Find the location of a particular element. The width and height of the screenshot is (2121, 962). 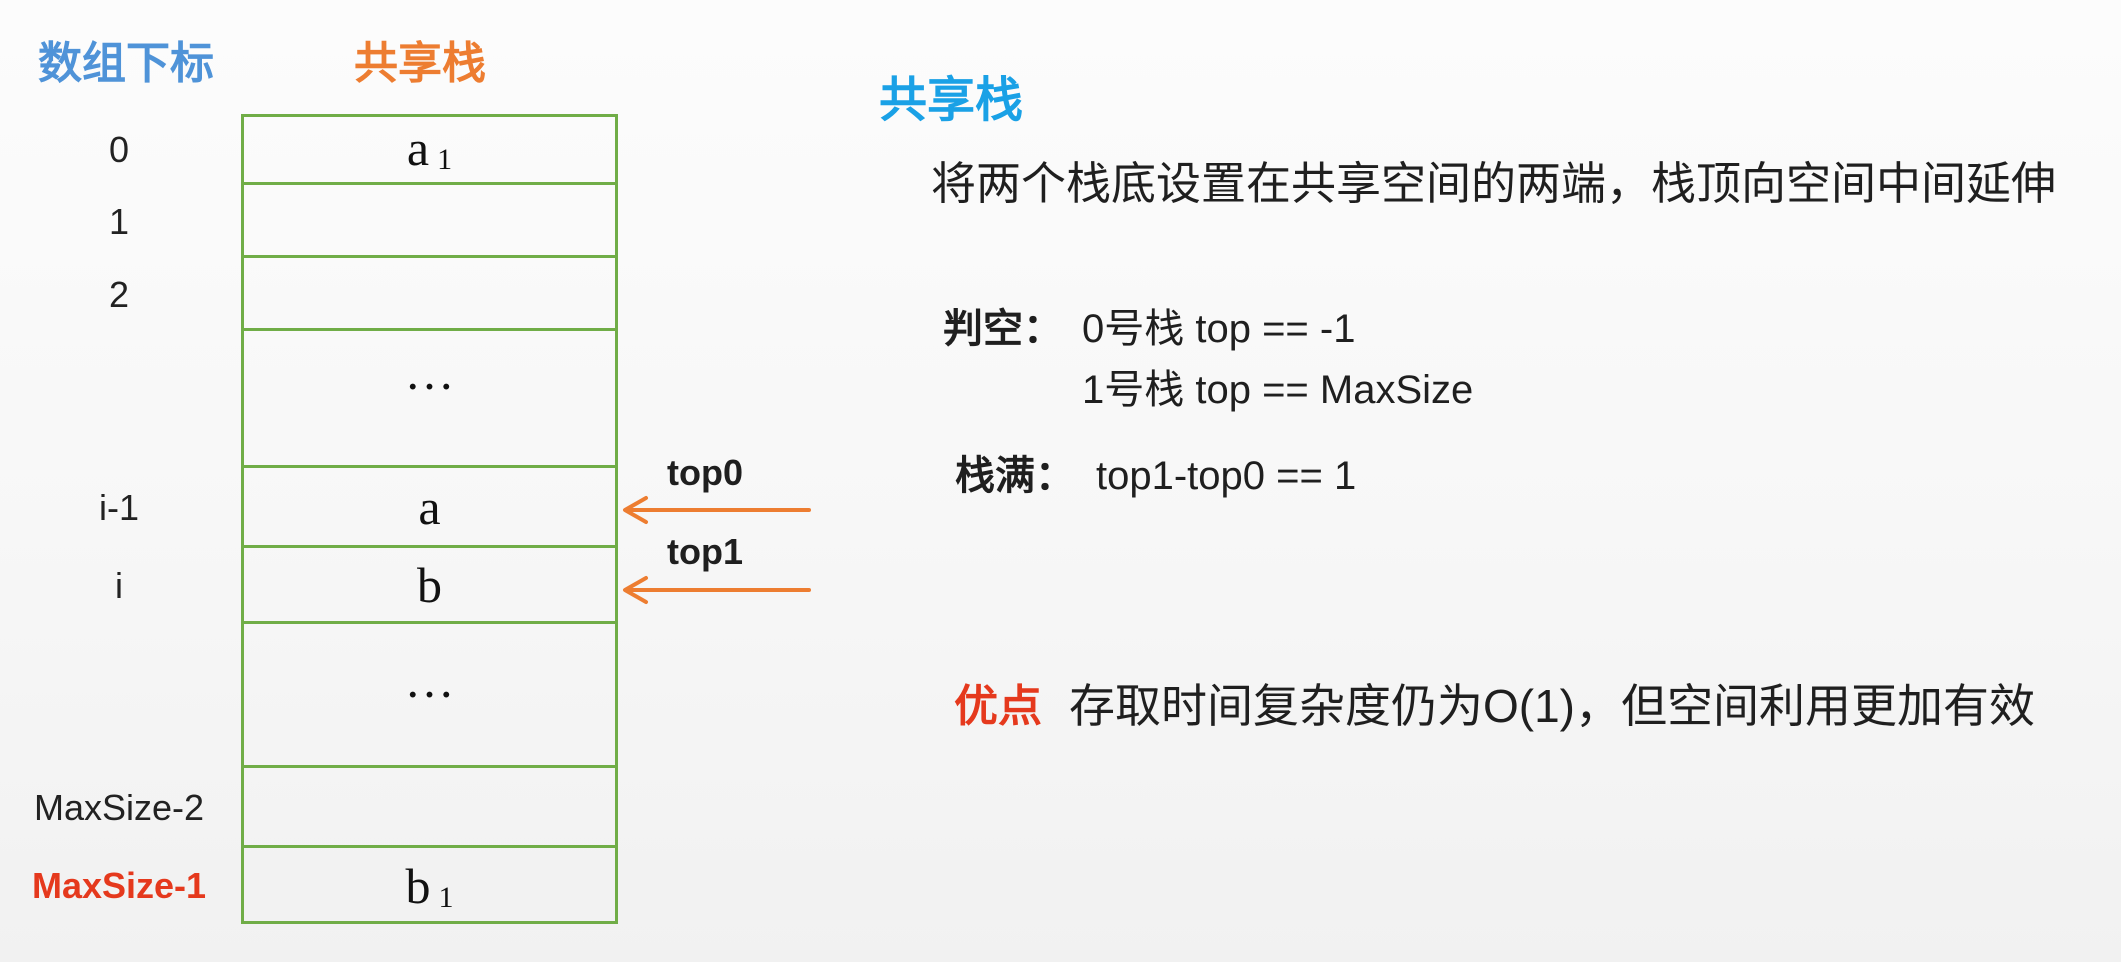

full-check-text: top1-top0 == 1 is located at coordinates (1226, 476).